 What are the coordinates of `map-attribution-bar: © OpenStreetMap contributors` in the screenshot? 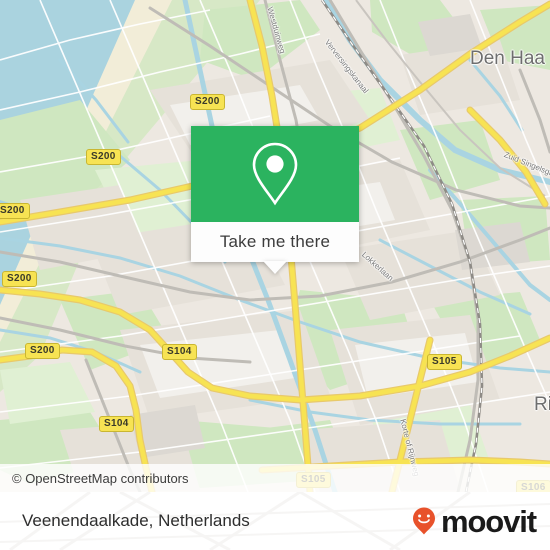 It's located at (275, 478).